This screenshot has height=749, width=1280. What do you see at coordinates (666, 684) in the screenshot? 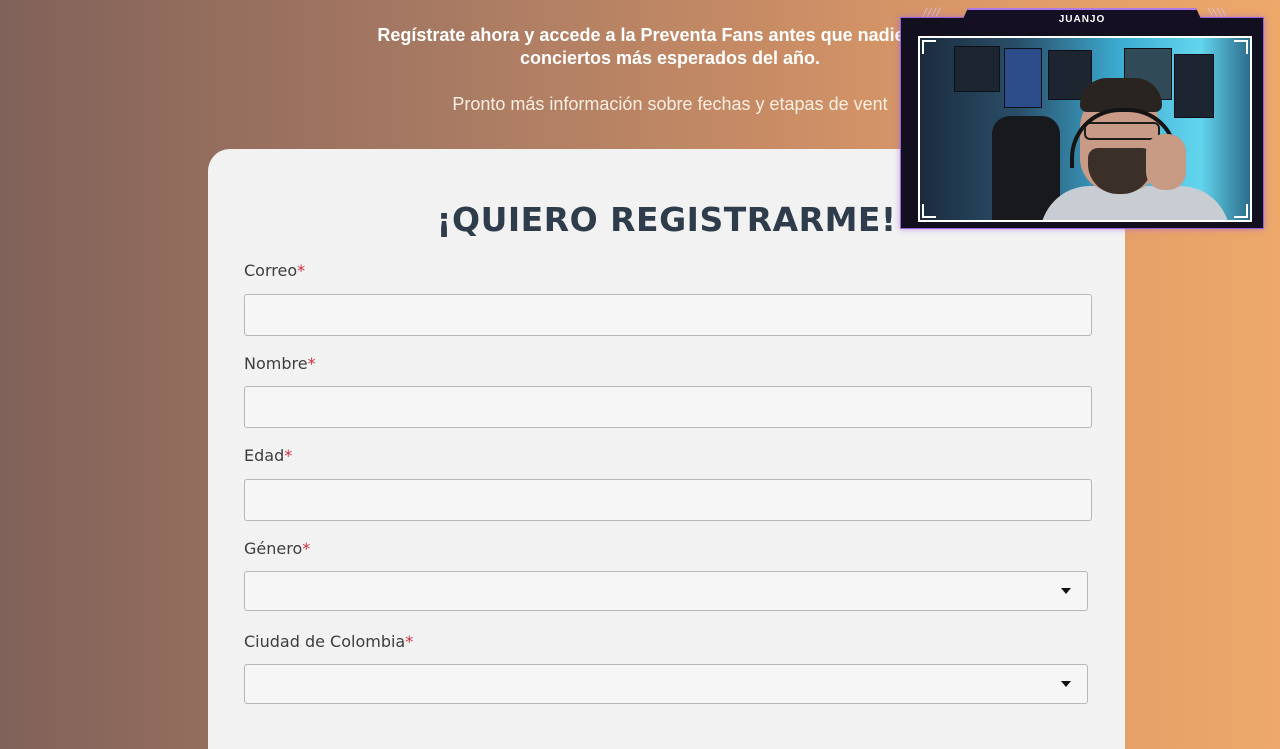
I see `ciudad-select` at bounding box center [666, 684].